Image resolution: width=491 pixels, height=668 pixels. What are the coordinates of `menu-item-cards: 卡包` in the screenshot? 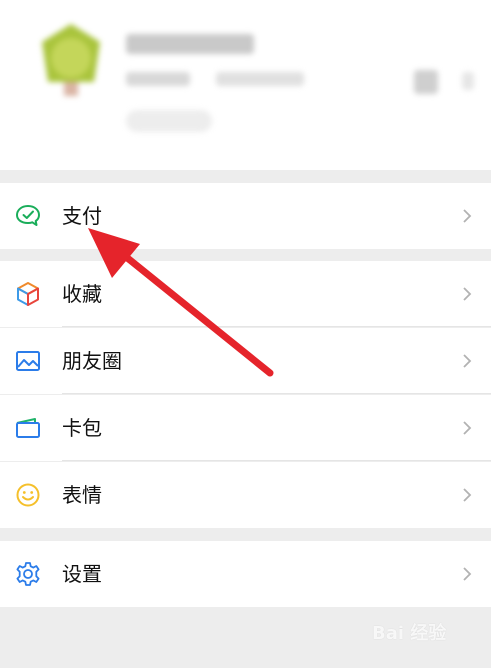 It's located at (245, 428).